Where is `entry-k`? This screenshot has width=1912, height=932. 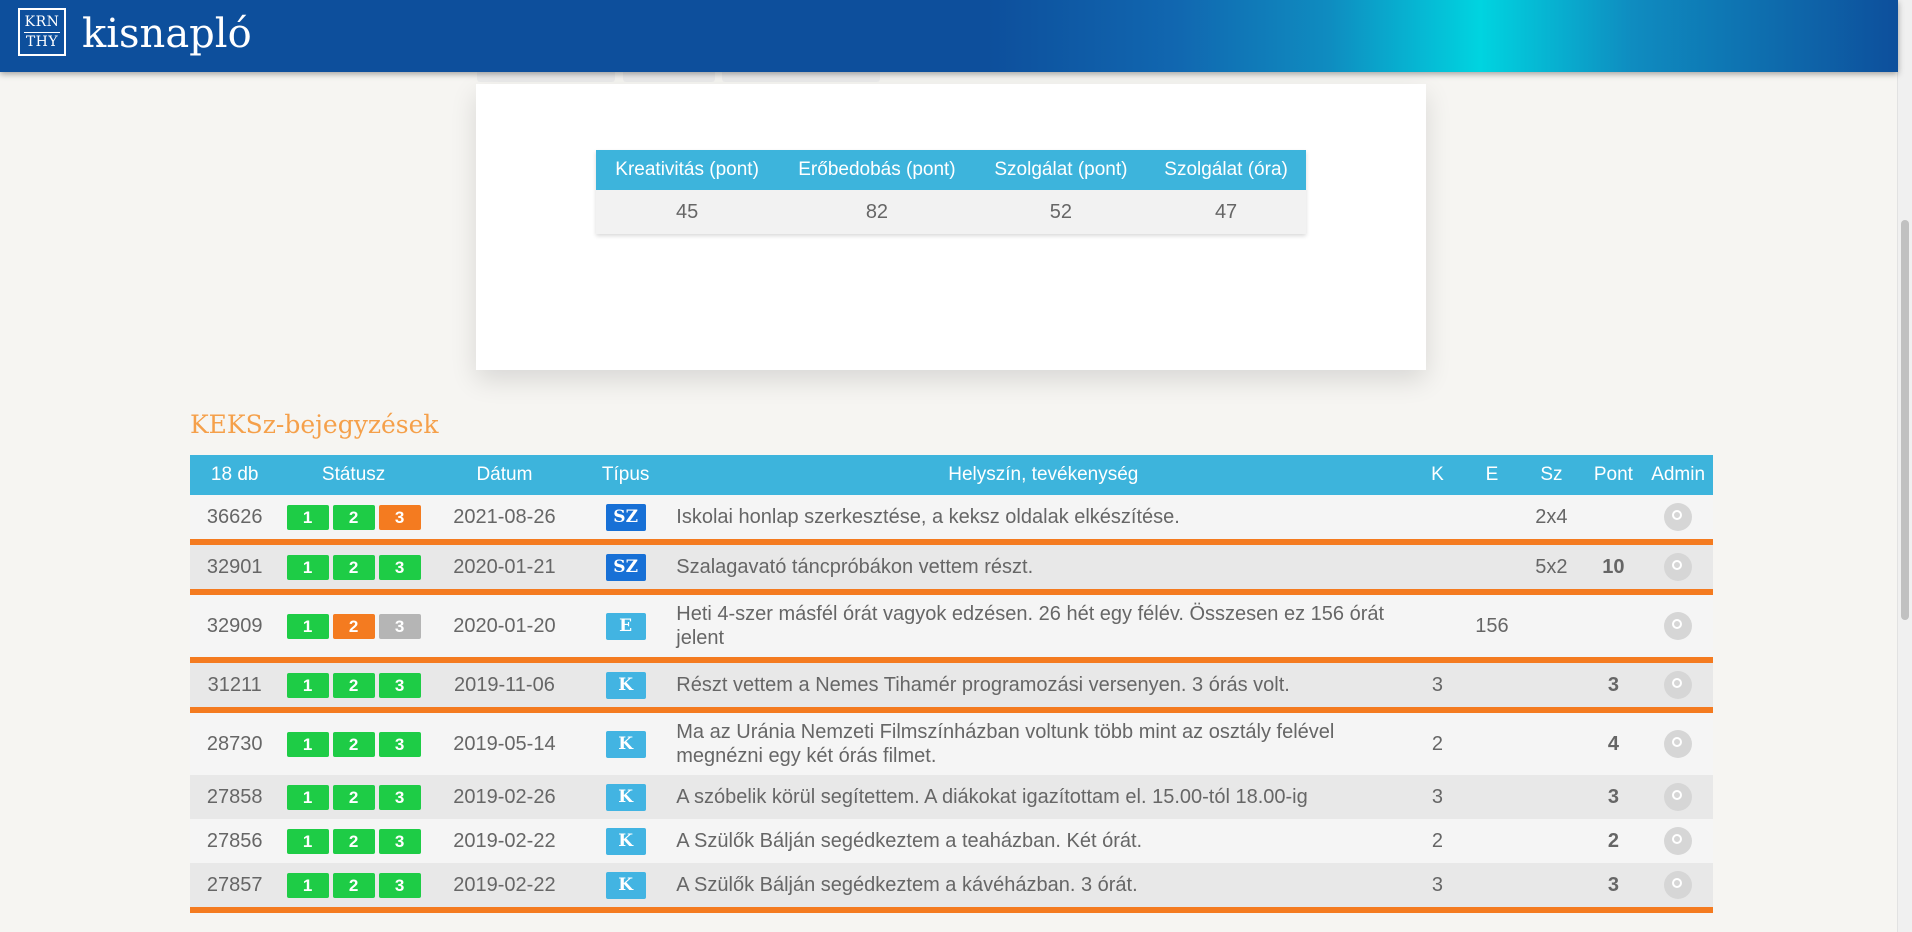 entry-k is located at coordinates (1437, 626).